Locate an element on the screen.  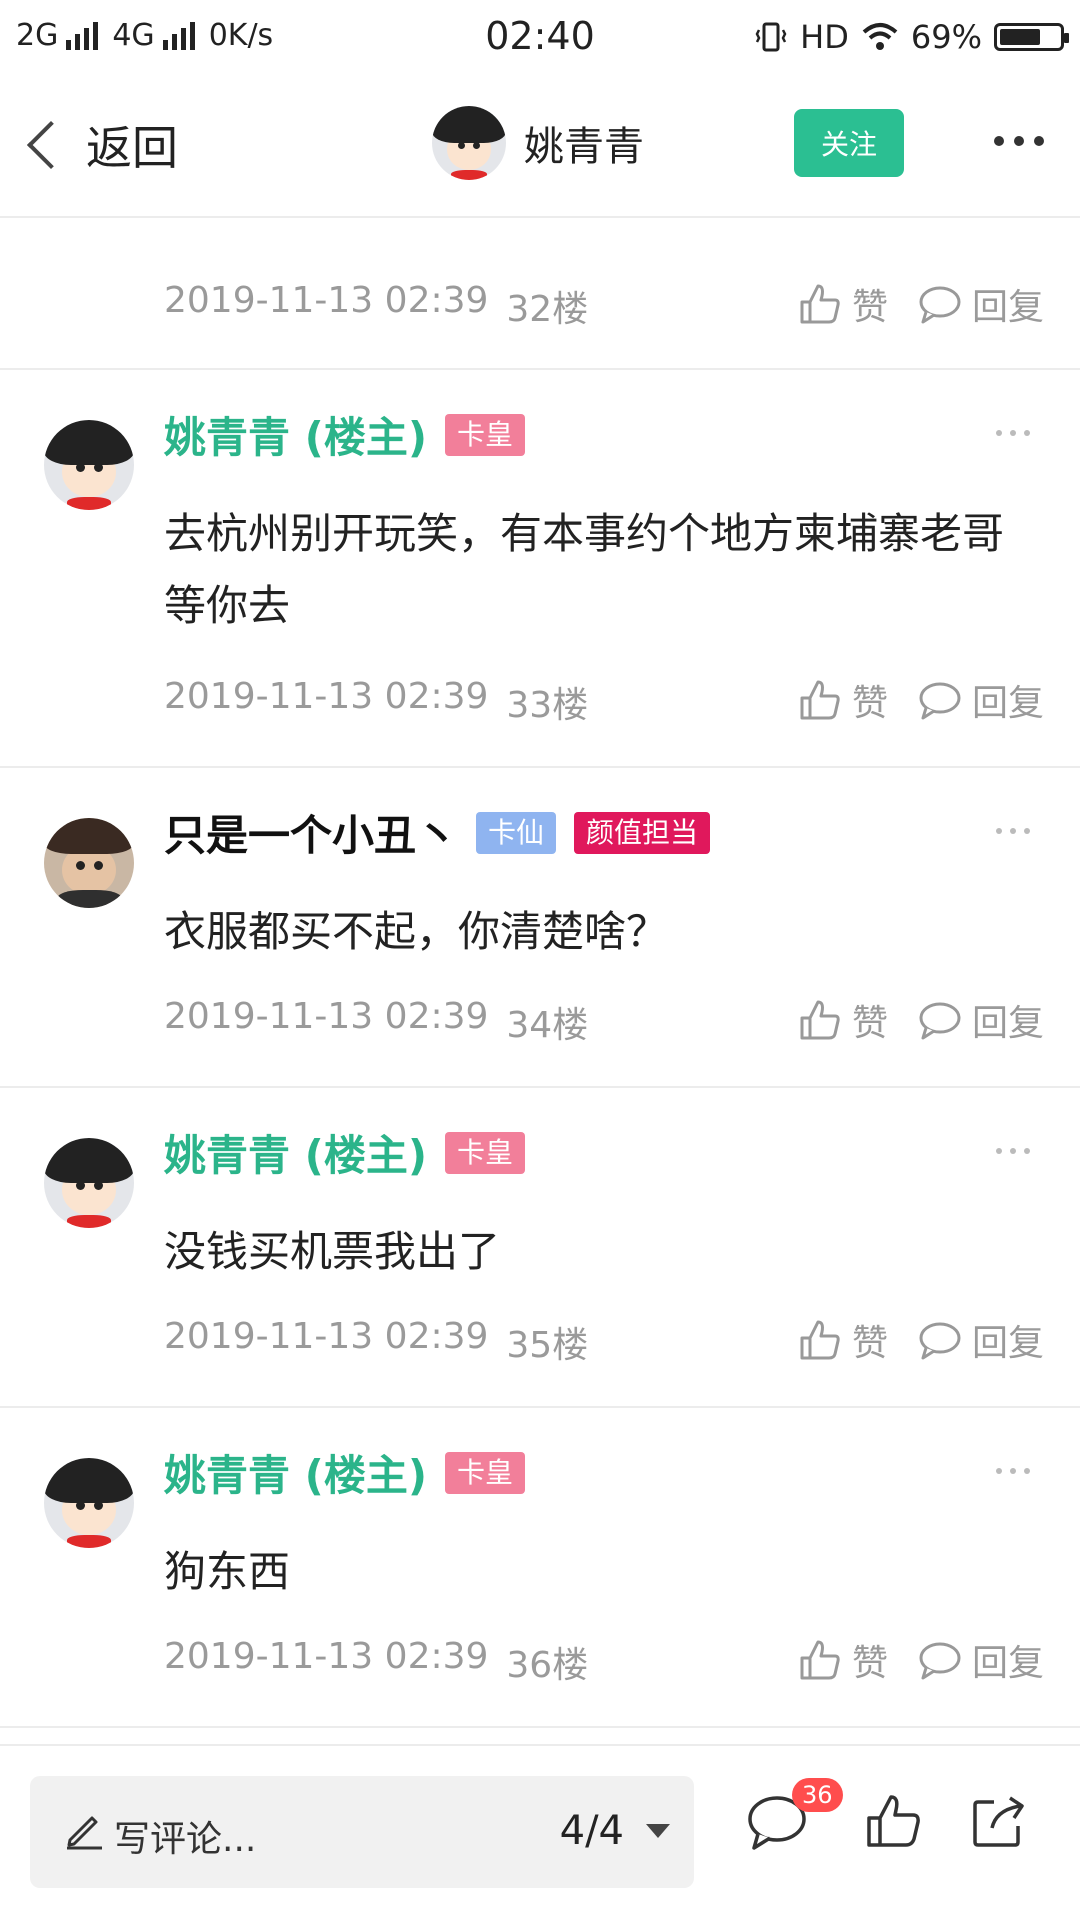
post-floor: 35楼 is located at coordinates (547, 1345).